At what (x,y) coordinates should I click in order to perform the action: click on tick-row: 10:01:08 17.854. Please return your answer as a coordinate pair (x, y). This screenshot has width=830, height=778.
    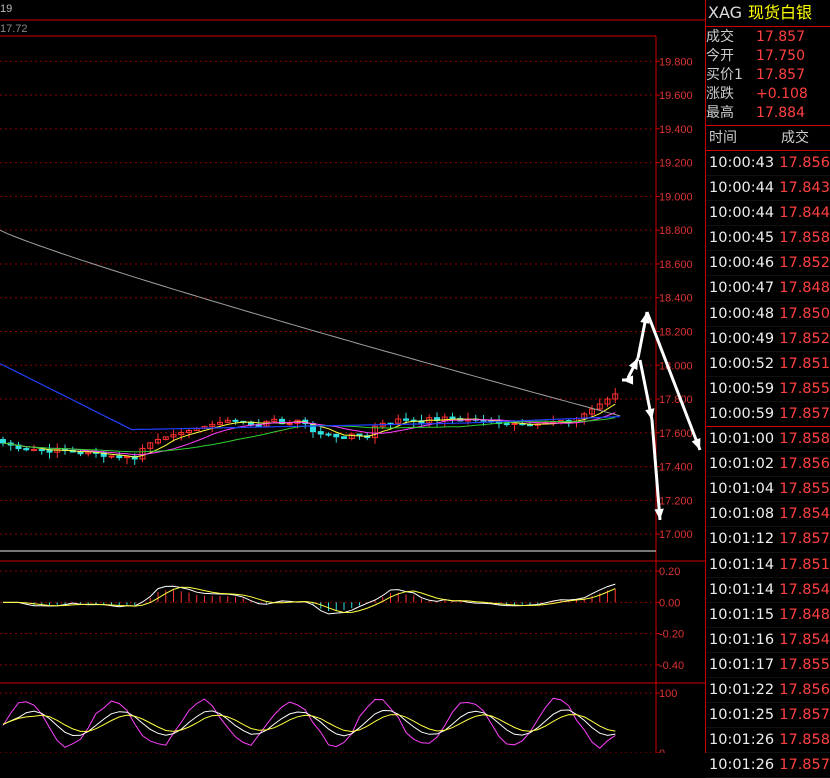
    Looking at the image, I should click on (768, 515).